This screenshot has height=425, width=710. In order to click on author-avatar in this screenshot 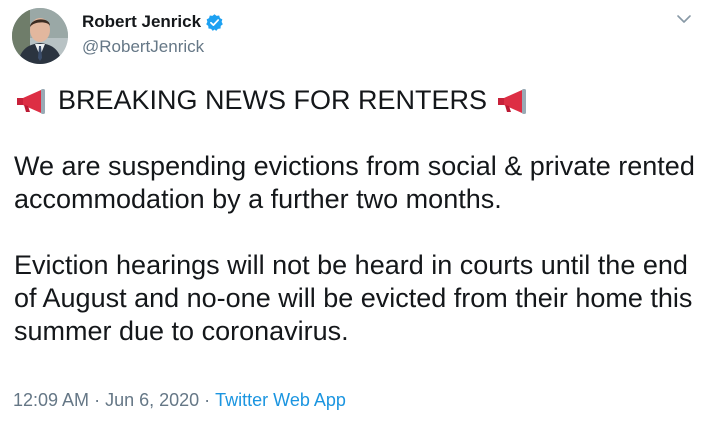, I will do `click(40, 36)`.